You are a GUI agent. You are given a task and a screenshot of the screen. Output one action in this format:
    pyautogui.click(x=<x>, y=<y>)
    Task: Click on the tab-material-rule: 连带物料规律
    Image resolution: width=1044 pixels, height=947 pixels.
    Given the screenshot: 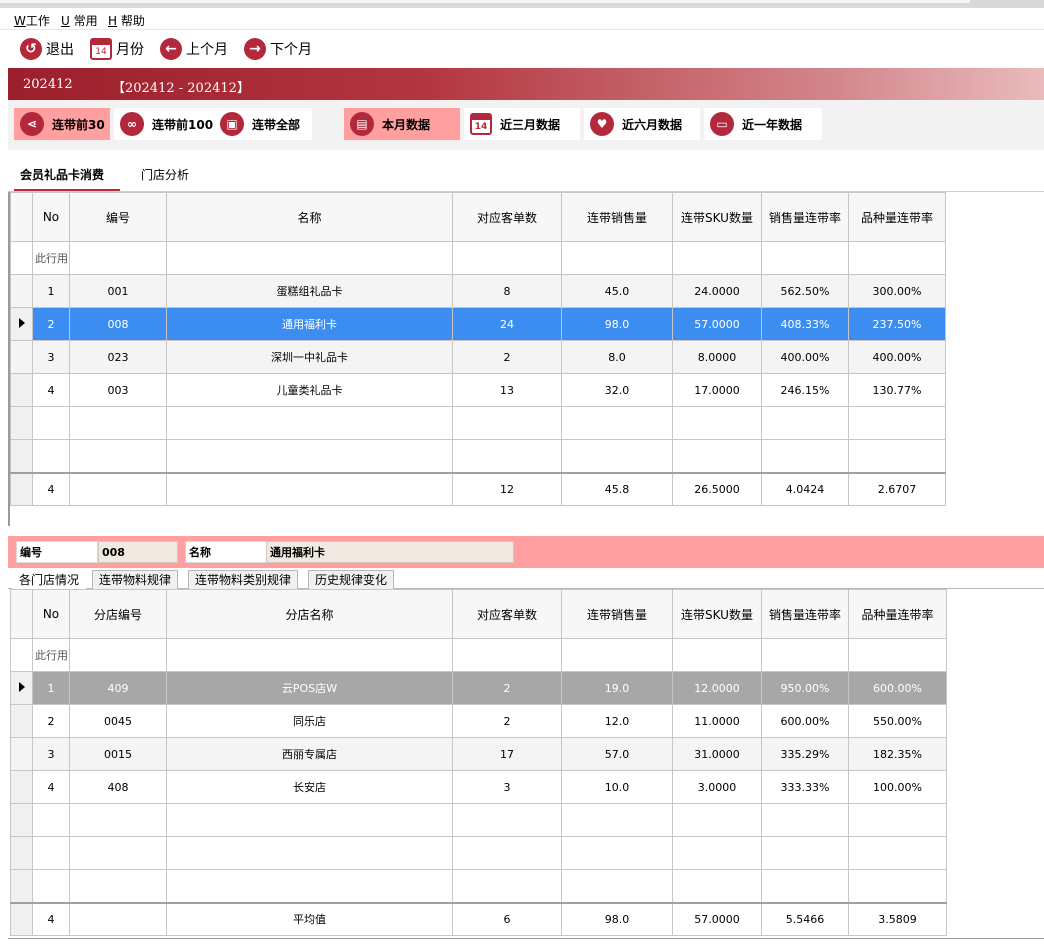 What is the action you would take?
    pyautogui.click(x=135, y=579)
    